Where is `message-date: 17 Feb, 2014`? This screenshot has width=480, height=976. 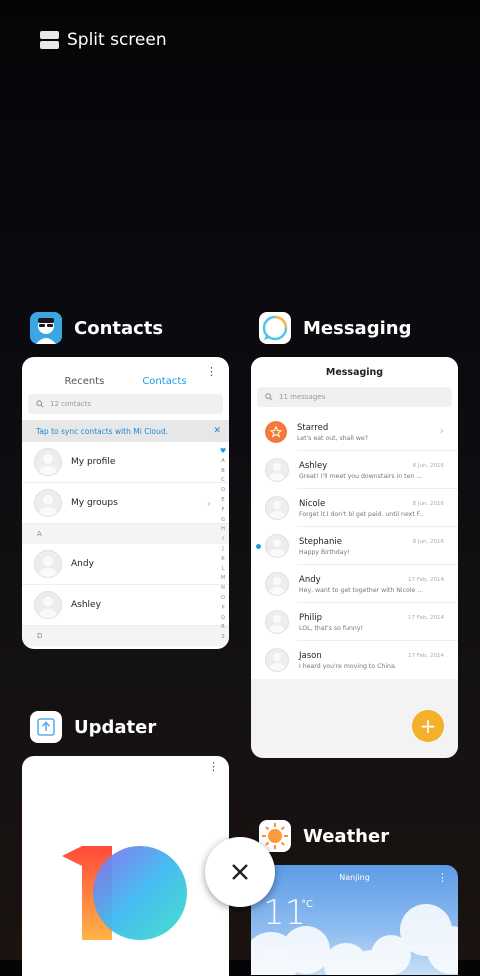 message-date: 17 Feb, 2014 is located at coordinates (426, 618).